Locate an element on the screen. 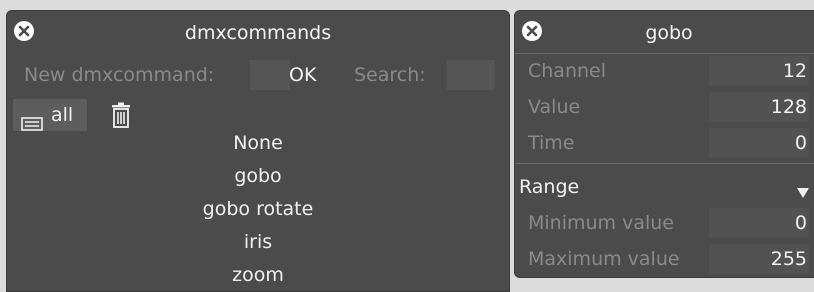 Image resolution: width=814 pixels, height=292 pixels. channel-label: Channel is located at coordinates (567, 71).